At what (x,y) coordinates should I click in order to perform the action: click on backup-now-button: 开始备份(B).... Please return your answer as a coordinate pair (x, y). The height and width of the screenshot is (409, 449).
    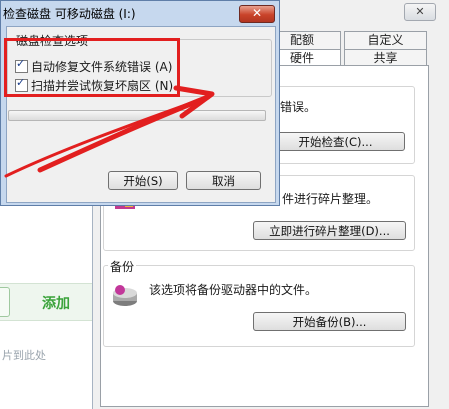
    Looking at the image, I should click on (329, 321).